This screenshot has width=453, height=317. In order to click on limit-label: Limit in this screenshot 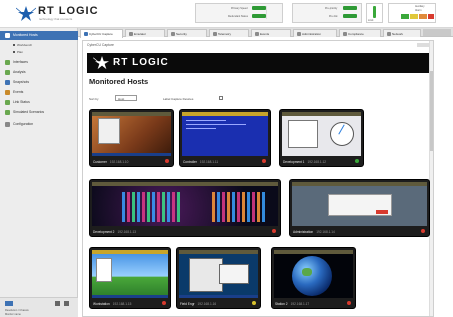, I will do `click(371, 20)`.